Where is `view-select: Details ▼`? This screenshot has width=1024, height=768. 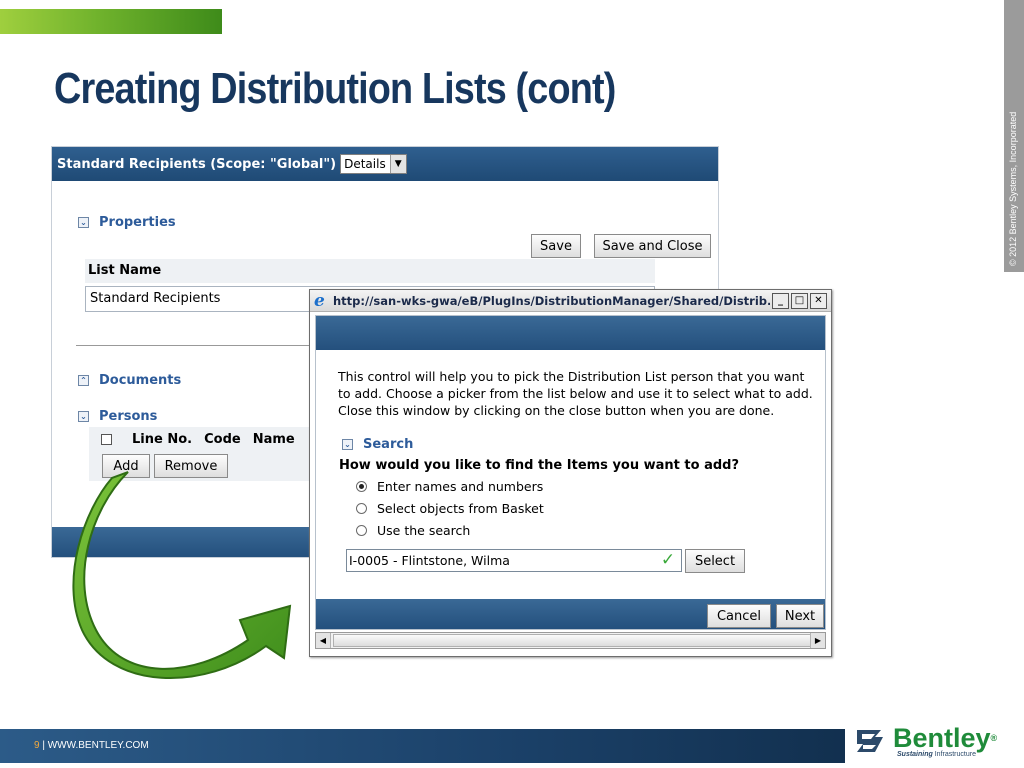 view-select: Details ▼ is located at coordinates (373, 164).